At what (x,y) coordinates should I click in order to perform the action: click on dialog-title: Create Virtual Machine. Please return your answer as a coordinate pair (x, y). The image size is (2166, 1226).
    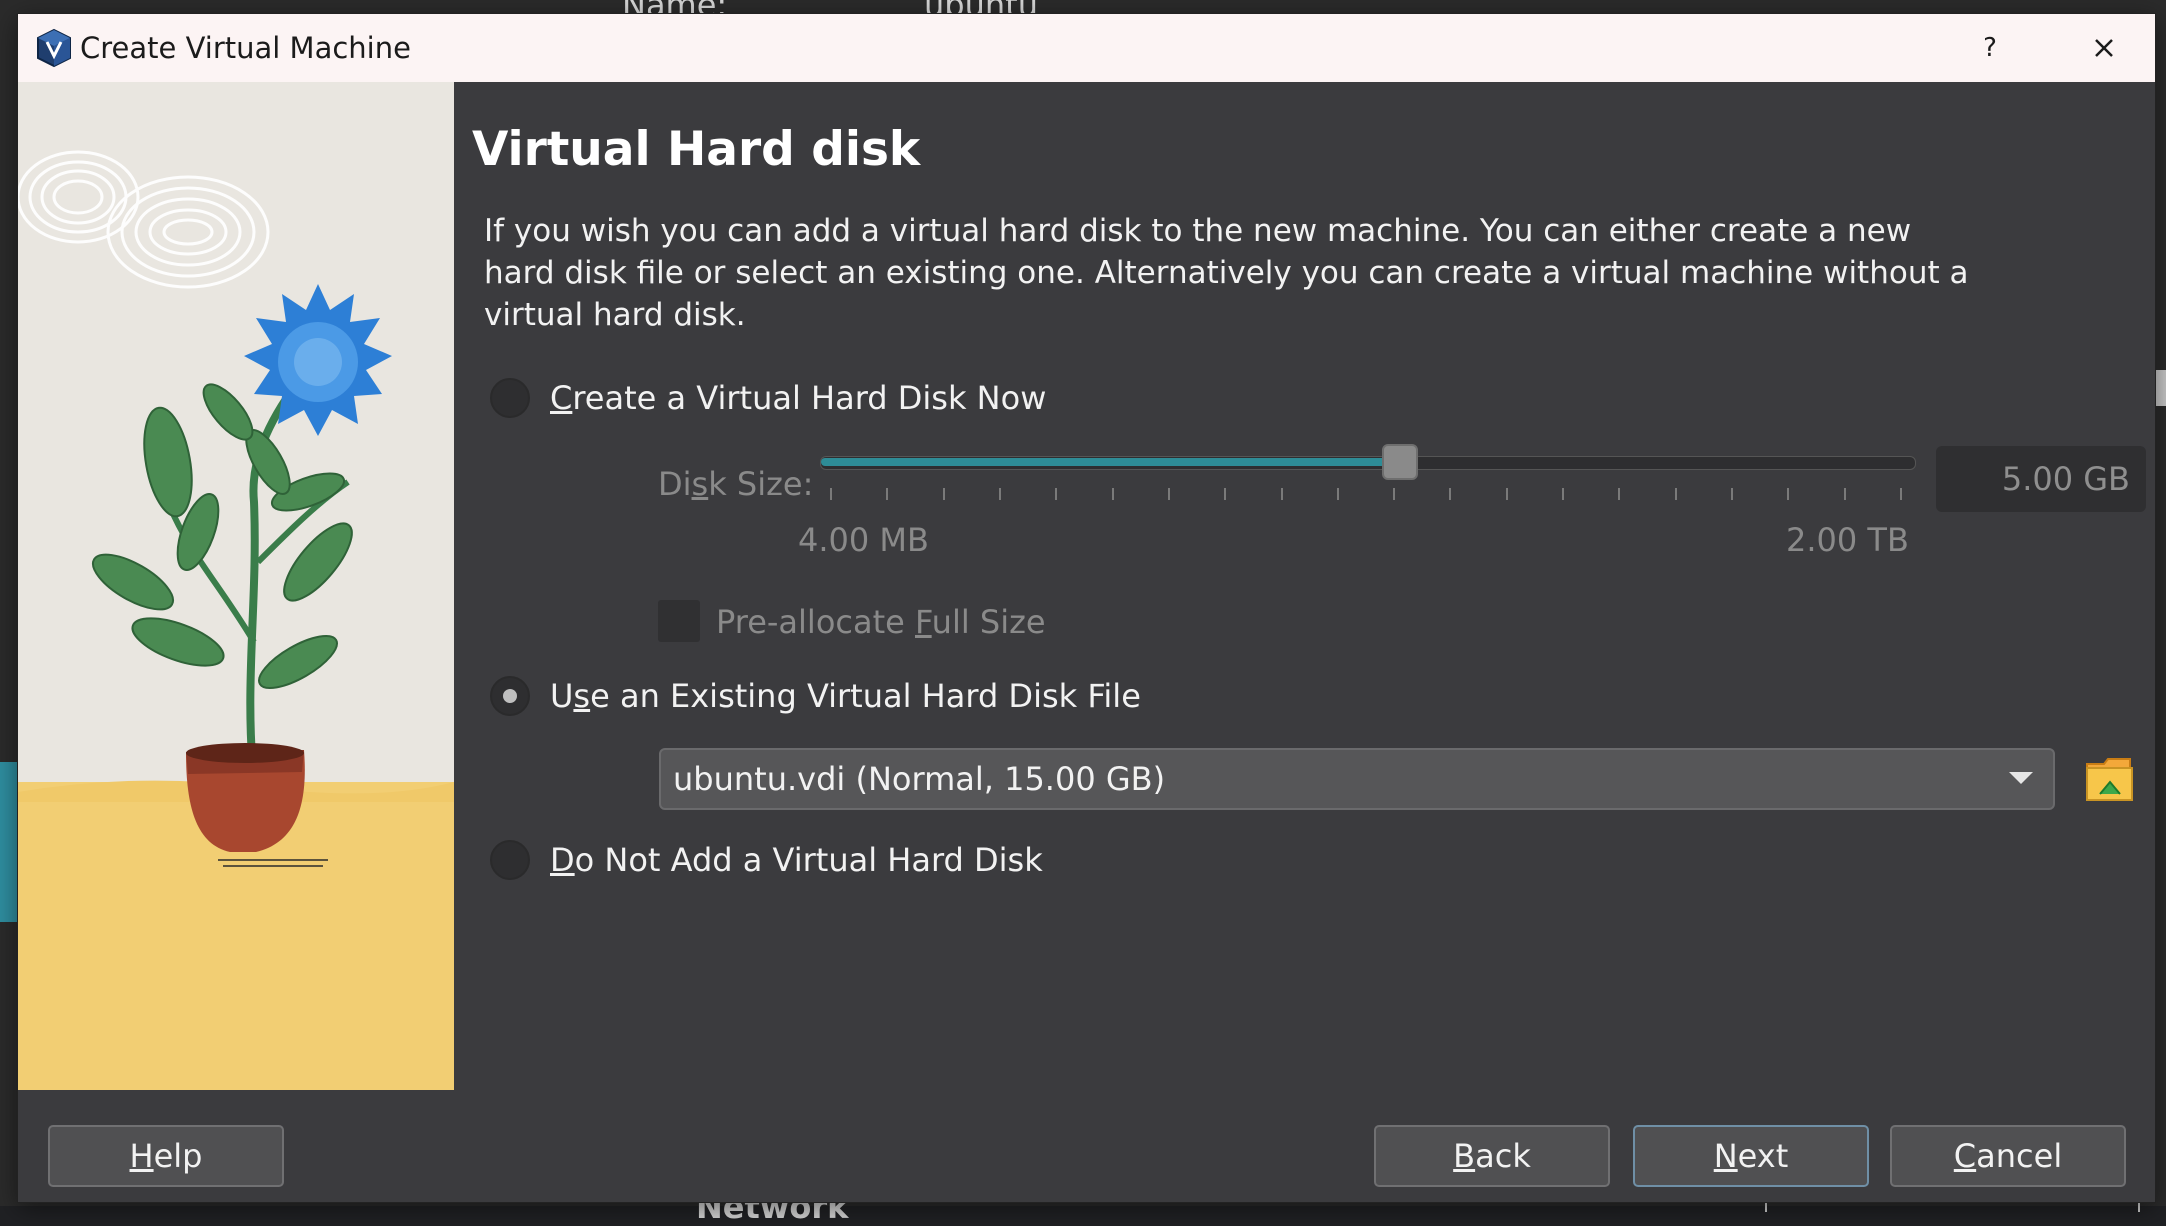
    Looking at the image, I should click on (245, 48).